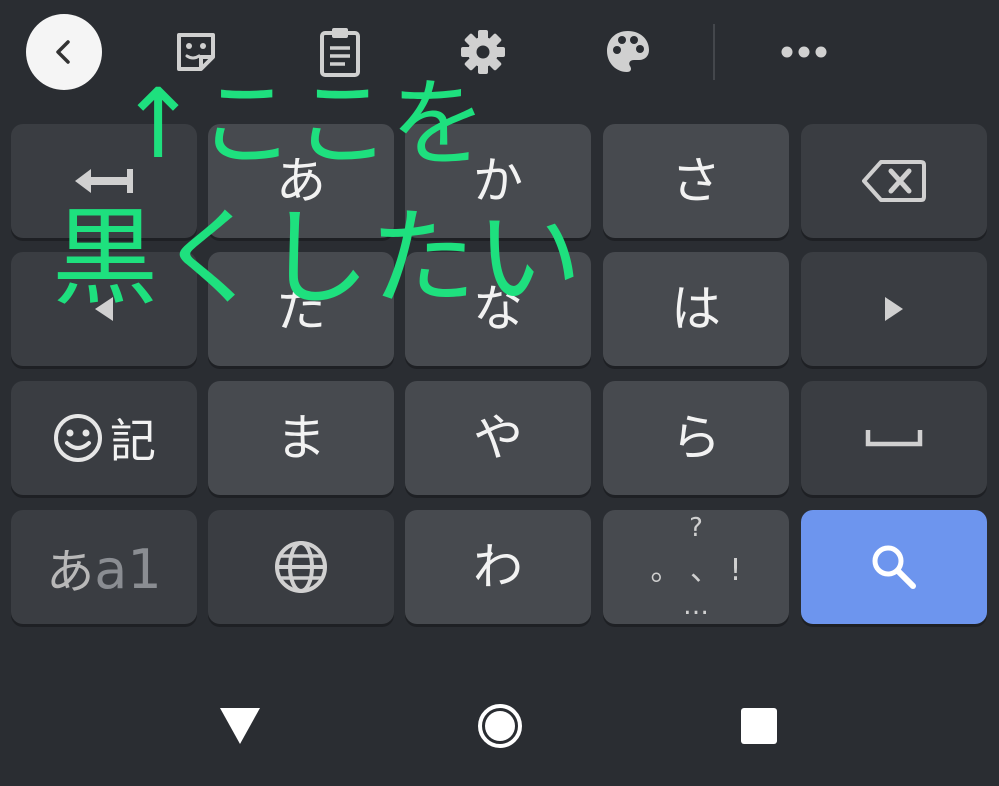  I want to click on key-wa: わ, so click(498, 567).